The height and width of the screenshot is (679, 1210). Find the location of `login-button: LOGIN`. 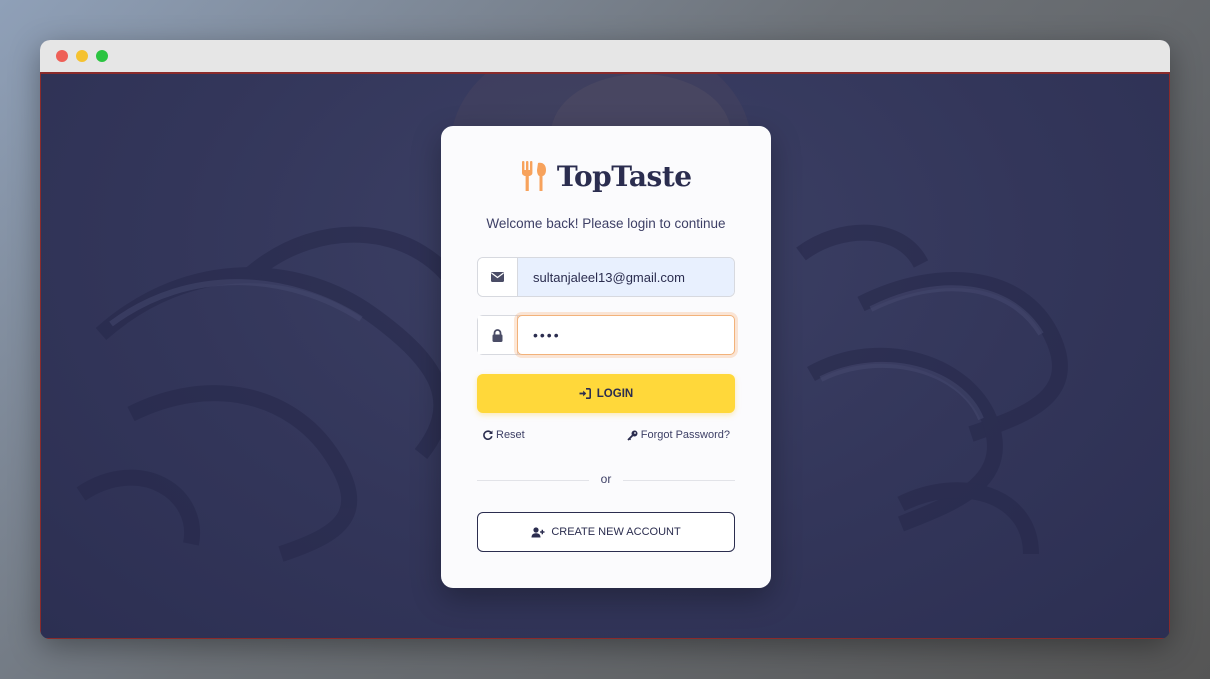

login-button: LOGIN is located at coordinates (606, 393).